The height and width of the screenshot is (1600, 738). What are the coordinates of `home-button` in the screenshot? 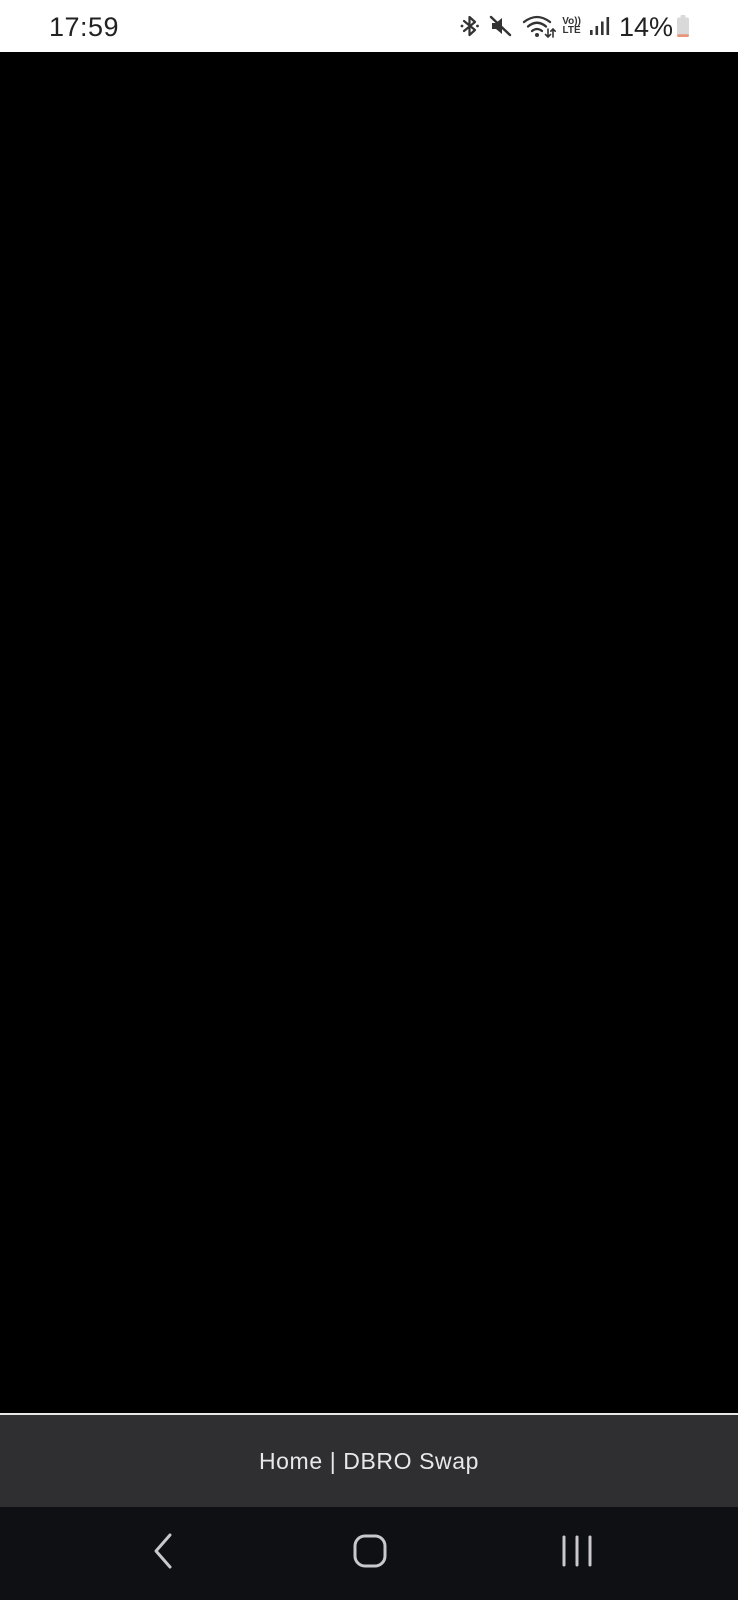 It's located at (370, 1553).